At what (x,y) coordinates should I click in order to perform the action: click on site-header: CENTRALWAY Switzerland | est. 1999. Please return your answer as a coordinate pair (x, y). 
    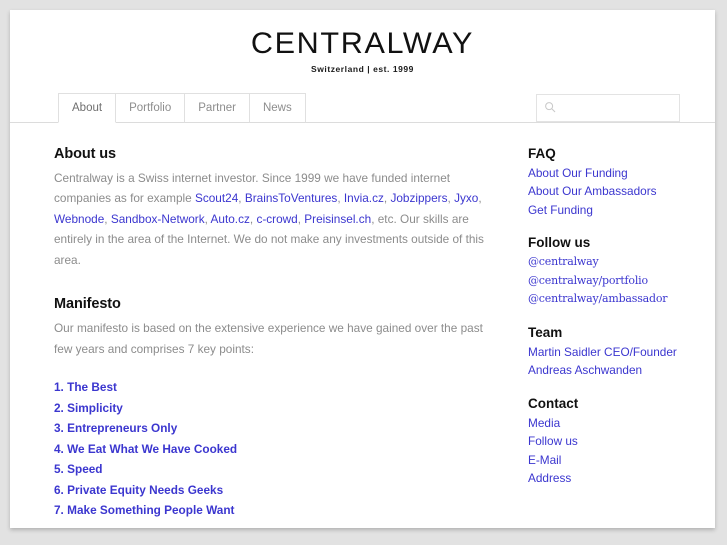
    Looking at the image, I should click on (362, 42).